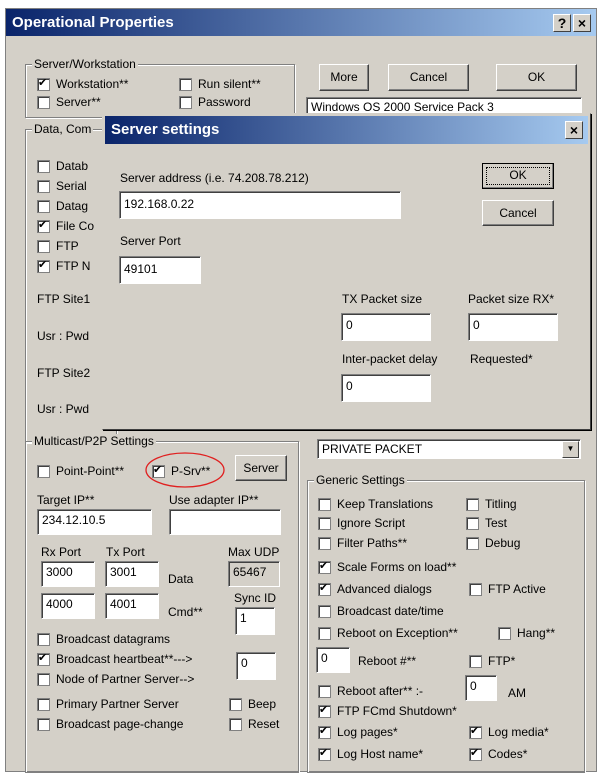 This screenshot has height=778, width=603. I want to click on ok-button: OK, so click(536, 77).